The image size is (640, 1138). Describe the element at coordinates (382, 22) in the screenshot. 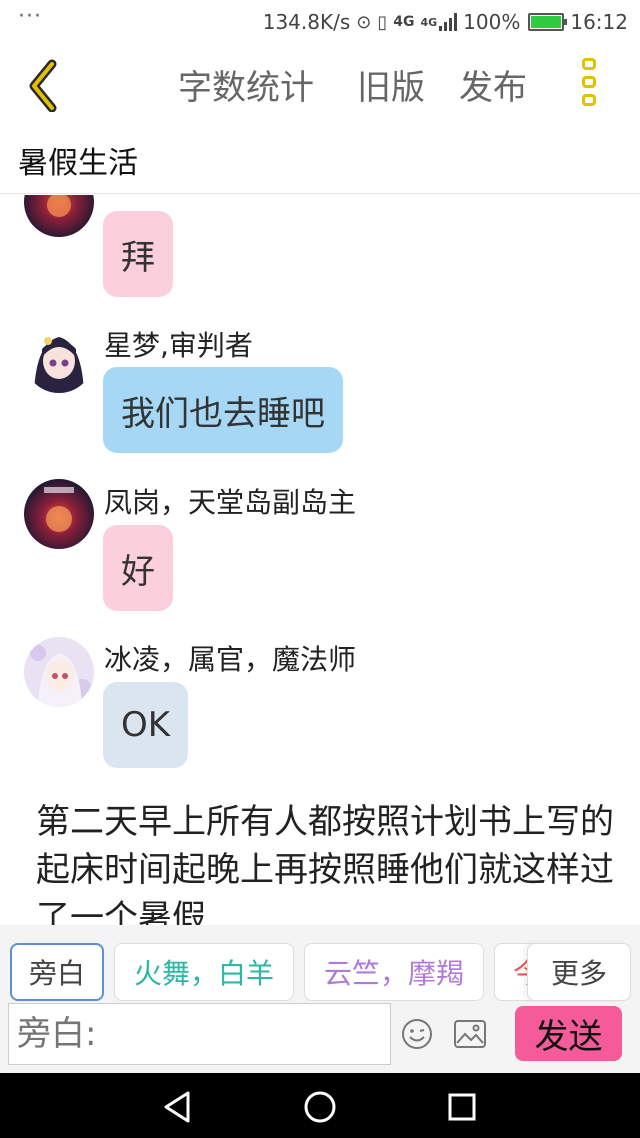

I see `vibrate-icon: ▯` at that location.